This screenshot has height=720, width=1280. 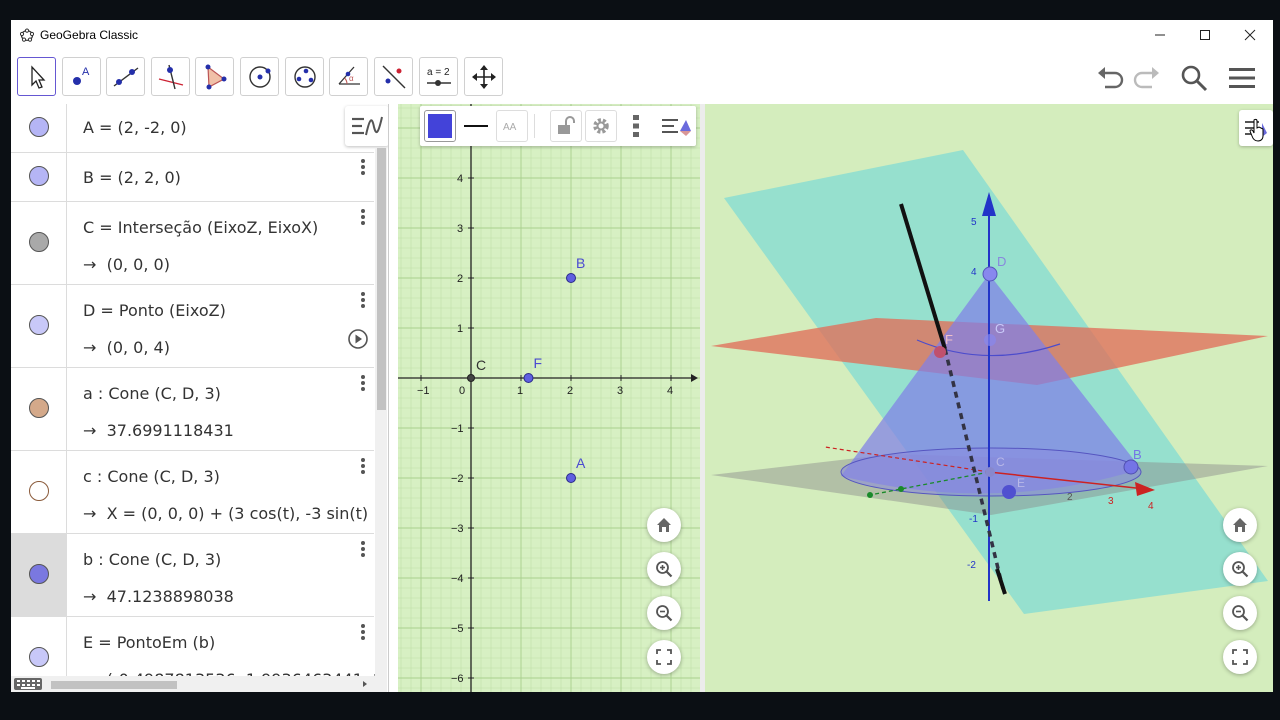 I want to click on zoom-in-icon, so click(x=664, y=569).